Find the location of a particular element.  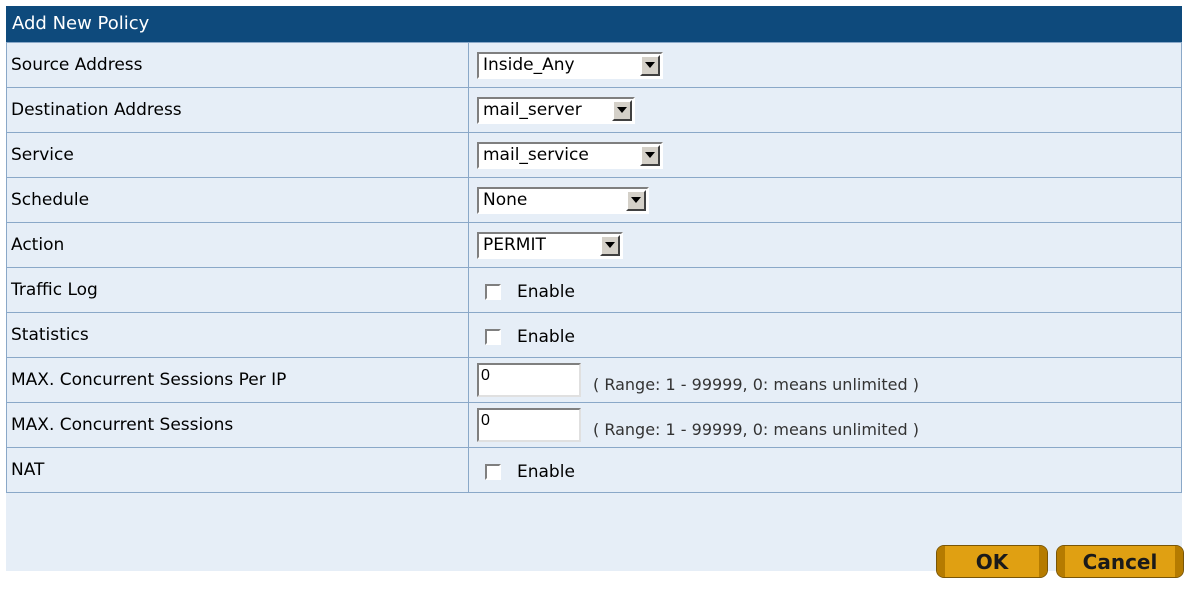

traffic-log-label: Traffic Log is located at coordinates (237, 290).